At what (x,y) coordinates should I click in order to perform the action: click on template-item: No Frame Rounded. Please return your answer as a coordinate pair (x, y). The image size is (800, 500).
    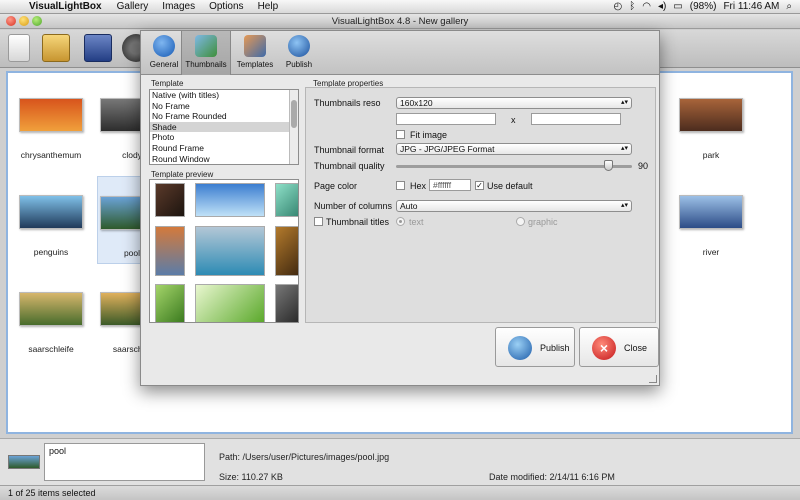
    Looking at the image, I should click on (224, 116).